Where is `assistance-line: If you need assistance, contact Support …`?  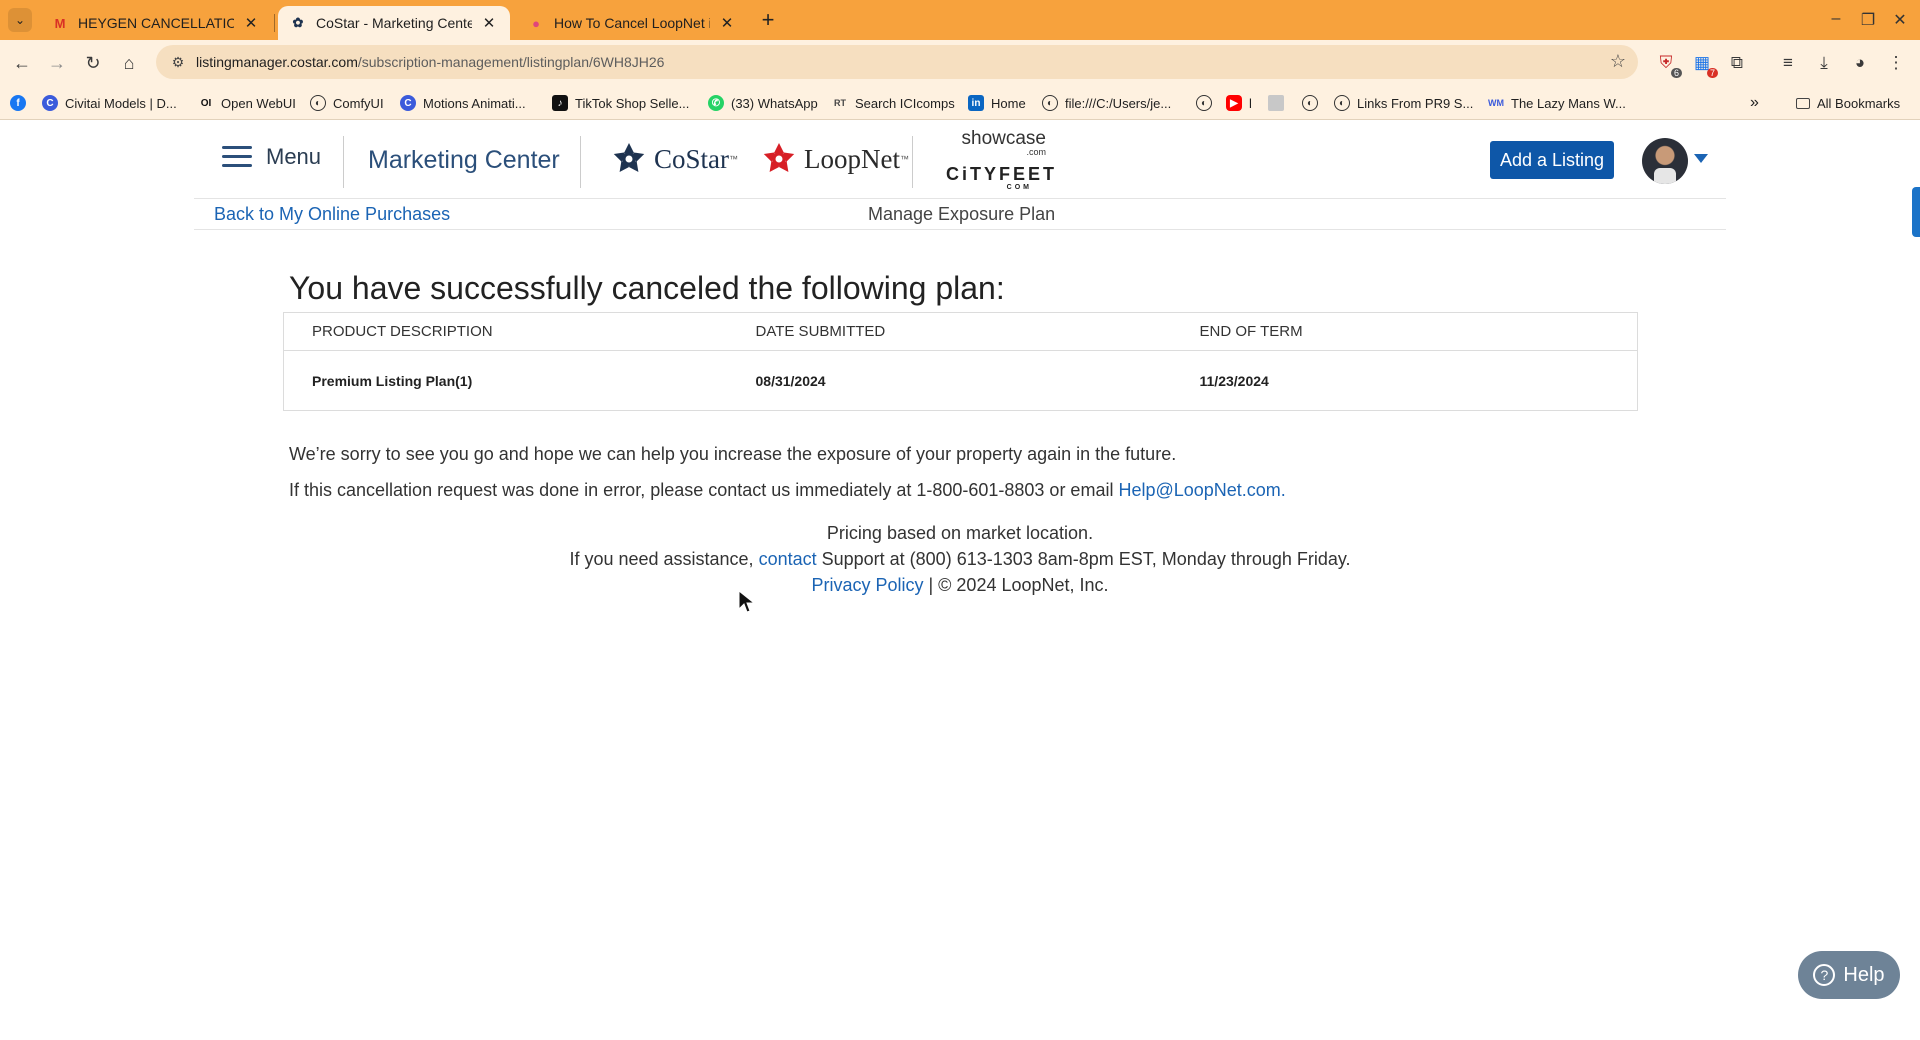
assistance-line: If you need assistance, contact Support … is located at coordinates (960, 559).